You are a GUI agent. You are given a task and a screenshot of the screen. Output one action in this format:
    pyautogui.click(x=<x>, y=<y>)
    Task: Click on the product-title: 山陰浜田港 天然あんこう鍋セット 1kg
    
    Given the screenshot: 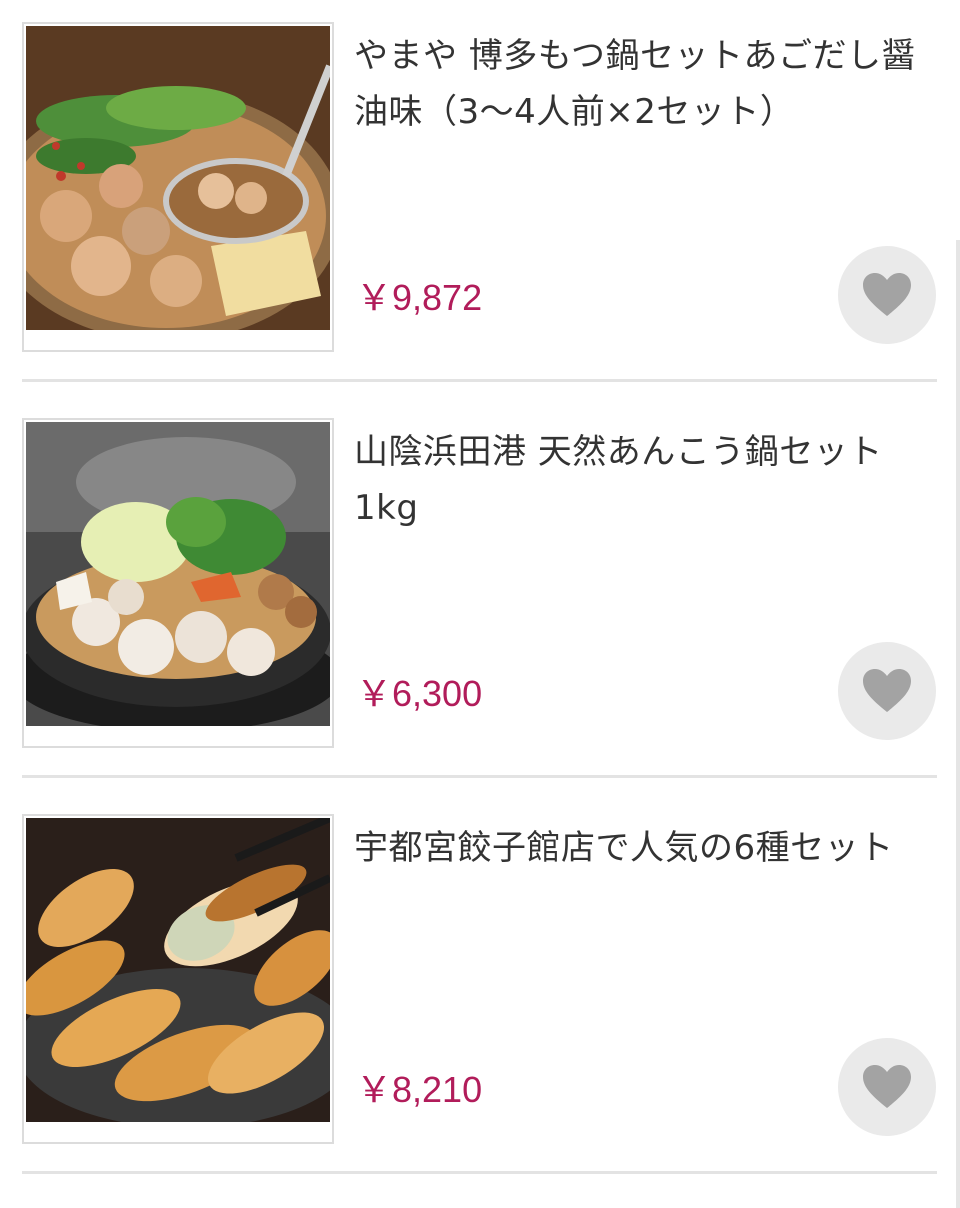 What is the action you would take?
    pyautogui.click(x=644, y=480)
    